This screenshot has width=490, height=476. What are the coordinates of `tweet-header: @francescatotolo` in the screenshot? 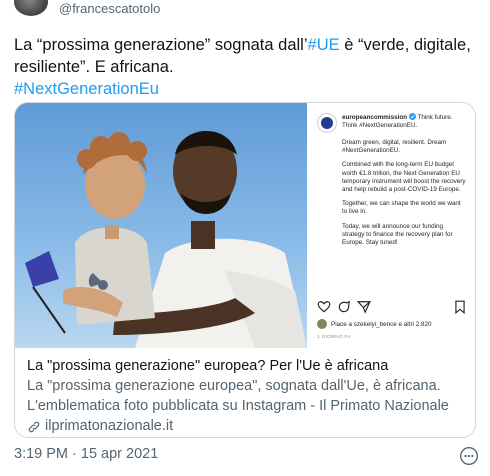 It's located at (244, 11).